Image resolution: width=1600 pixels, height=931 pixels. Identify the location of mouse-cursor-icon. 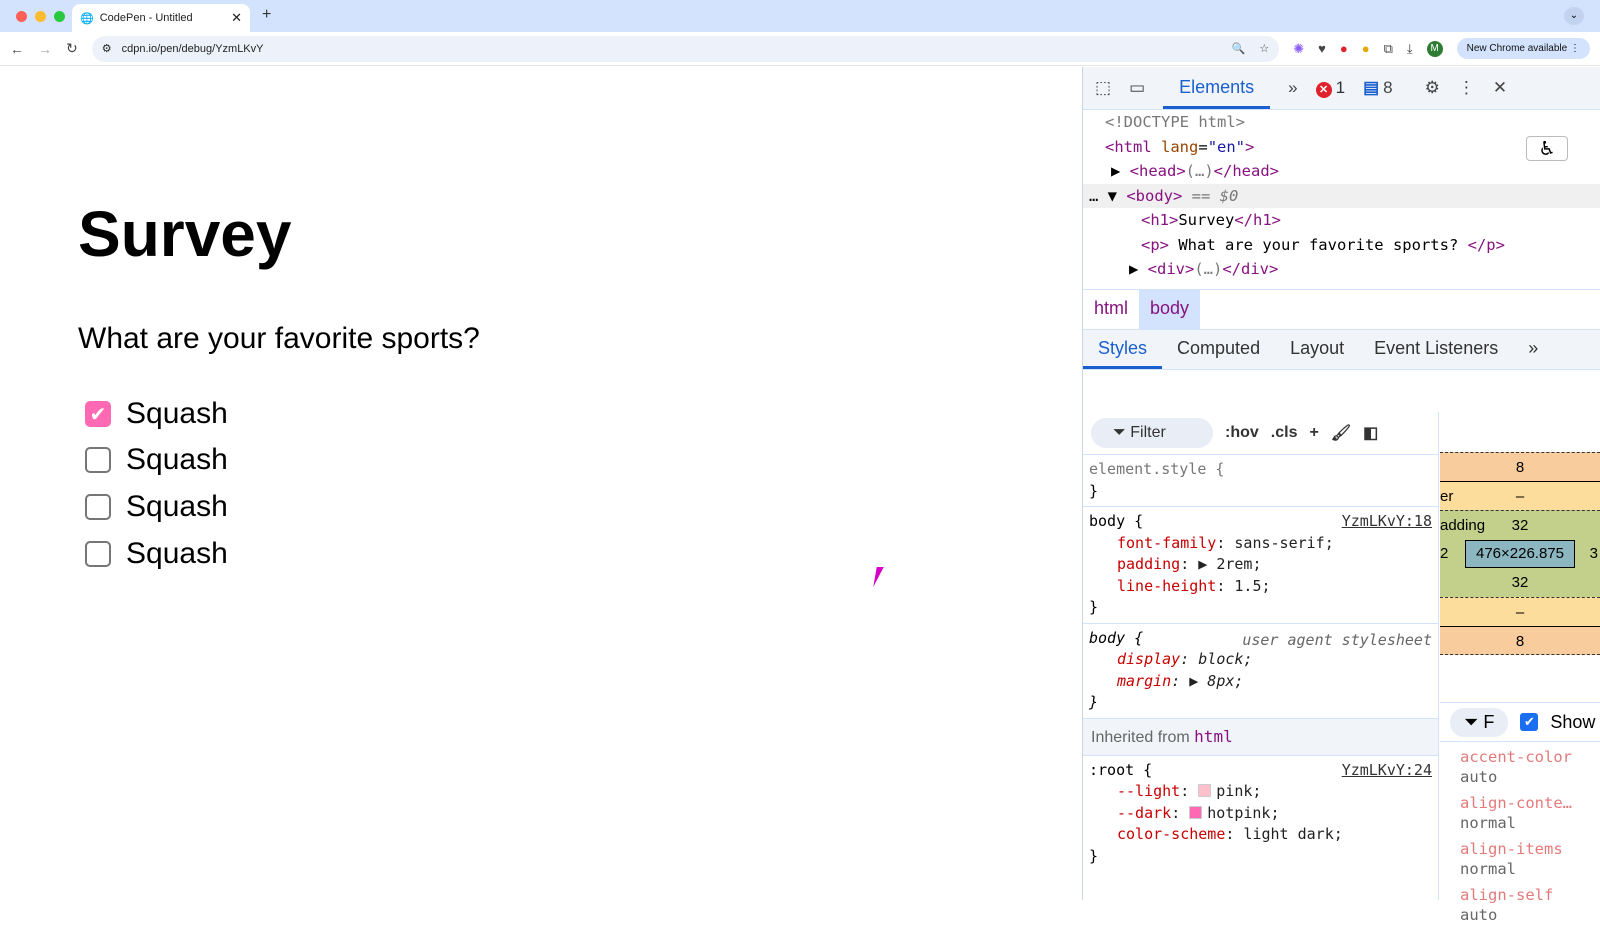
(882, 577).